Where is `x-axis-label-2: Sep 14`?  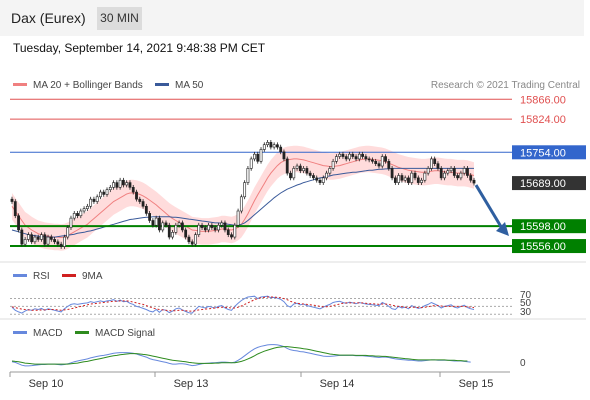 x-axis-label-2: Sep 14 is located at coordinates (337, 384).